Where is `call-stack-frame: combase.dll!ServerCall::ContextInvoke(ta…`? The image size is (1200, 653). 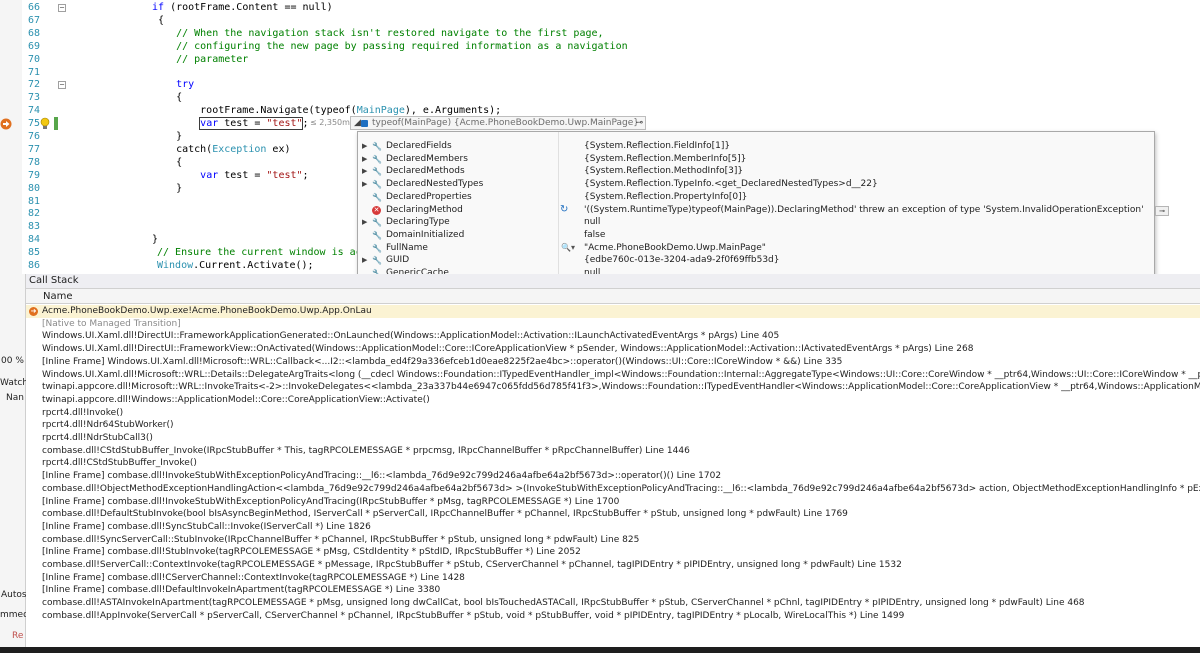 call-stack-frame: combase.dll!ServerCall::ContextInvoke(ta… is located at coordinates (613, 565).